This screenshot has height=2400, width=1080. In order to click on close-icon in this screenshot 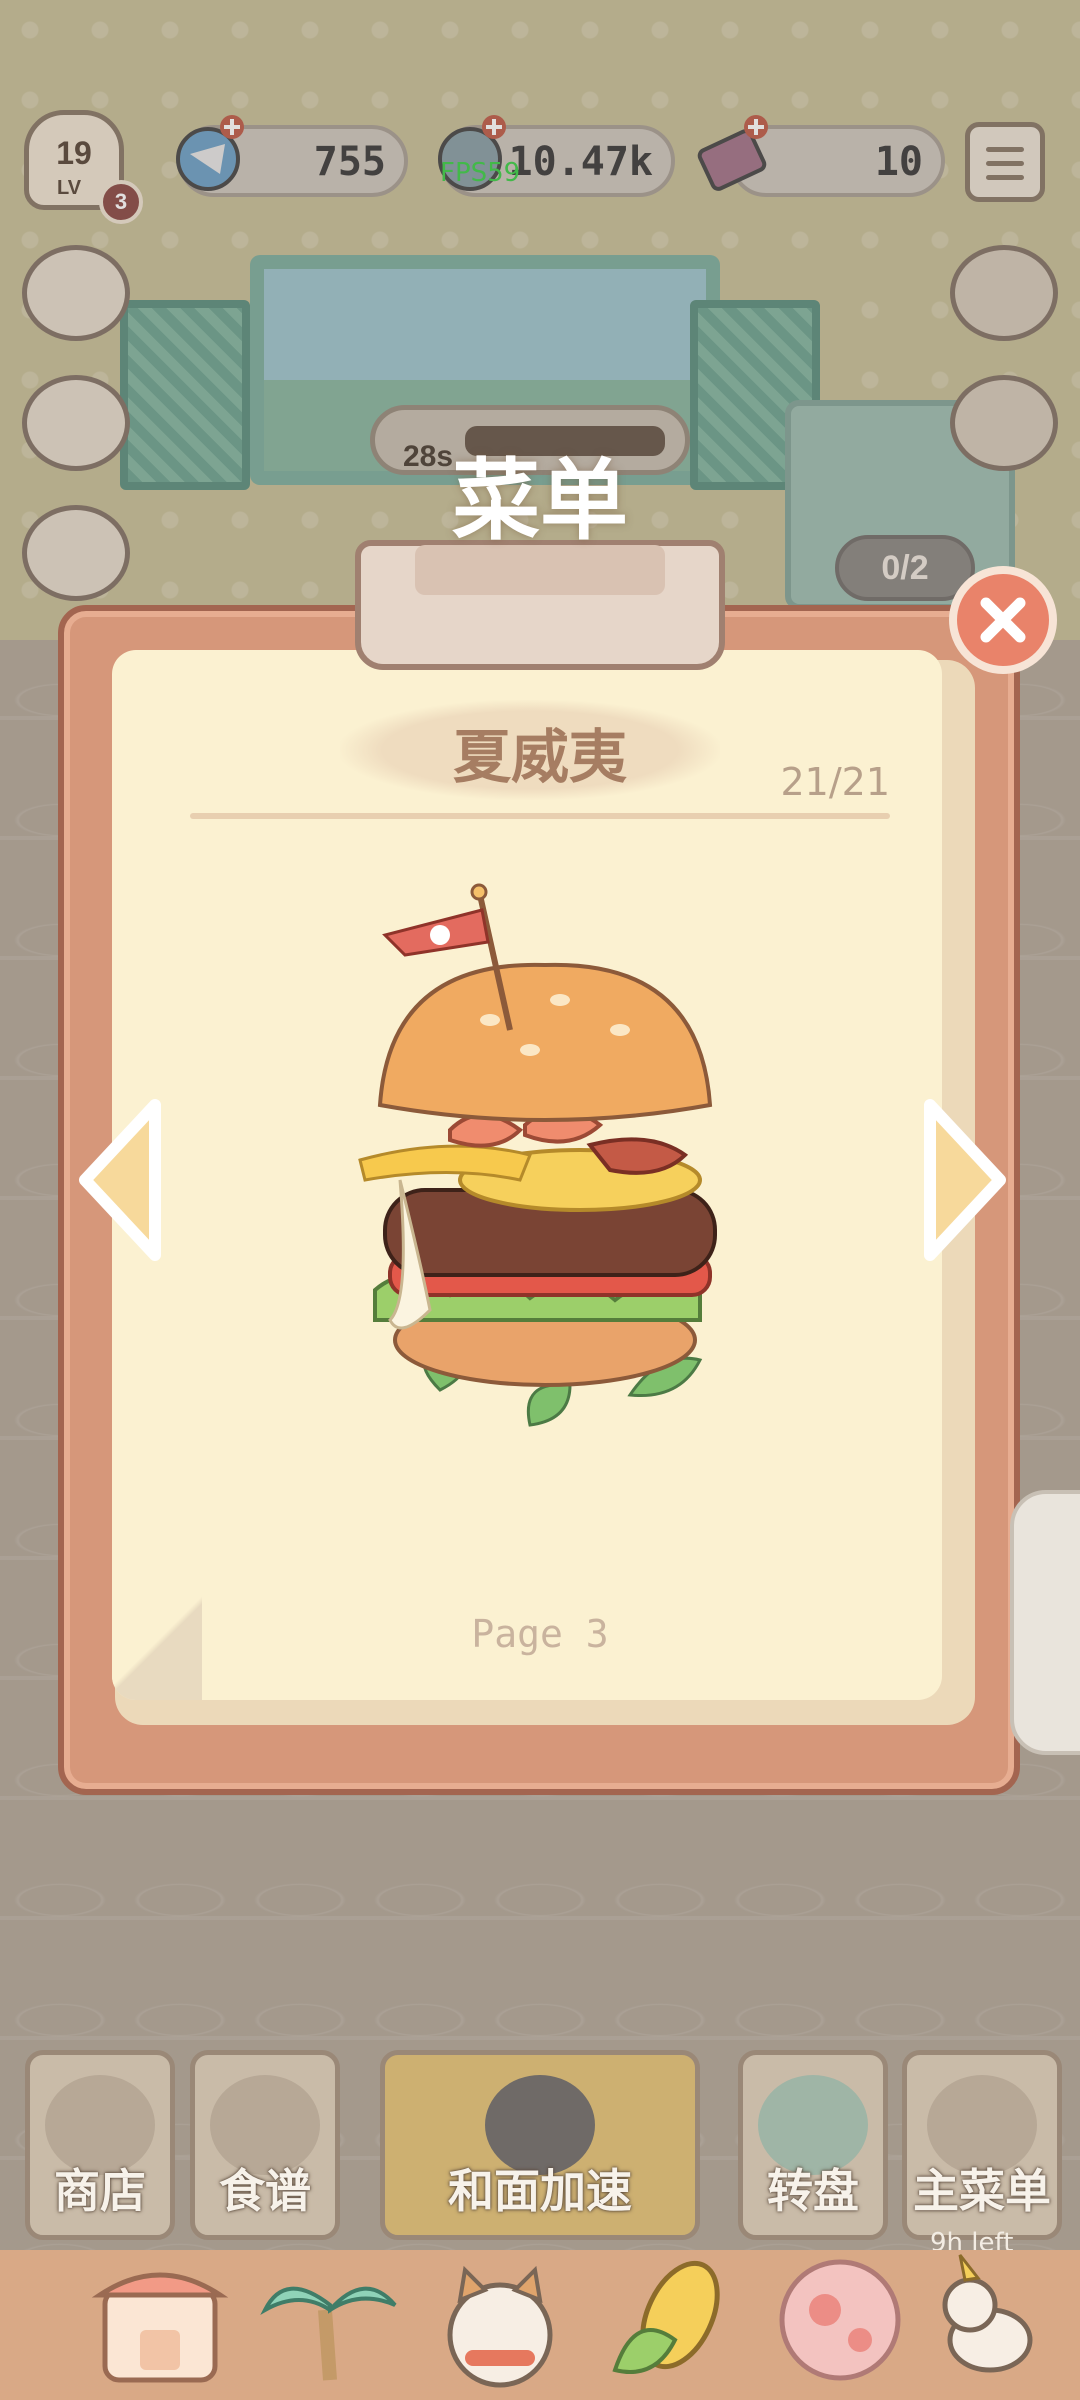, I will do `click(1003, 620)`.